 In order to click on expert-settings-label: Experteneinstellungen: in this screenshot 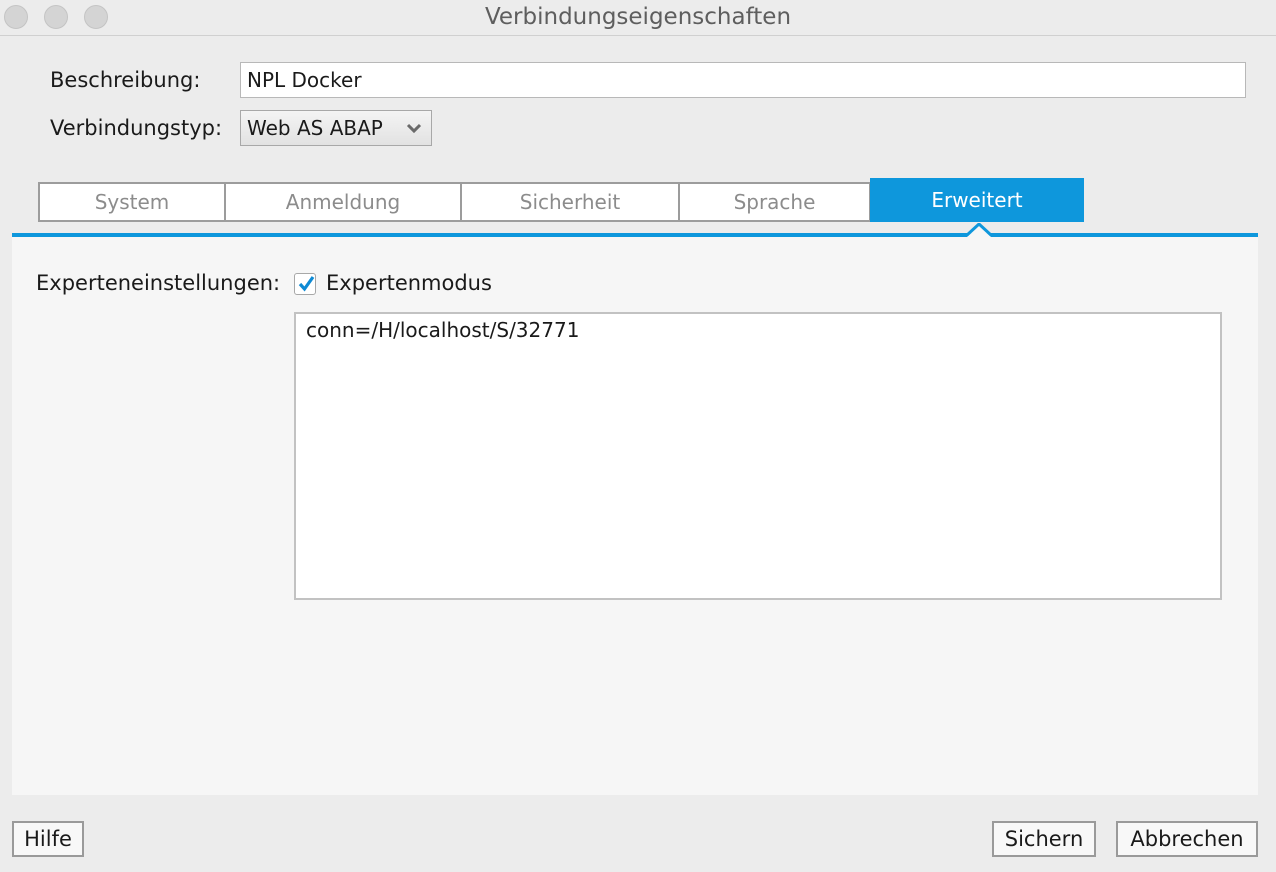, I will do `click(158, 283)`.